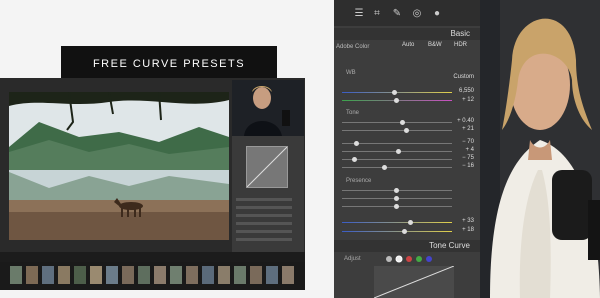 Image resolution: width=600 pixels, height=298 pixels. Describe the element at coordinates (468, 158) in the screenshot. I see `whites-value: − 75` at that location.